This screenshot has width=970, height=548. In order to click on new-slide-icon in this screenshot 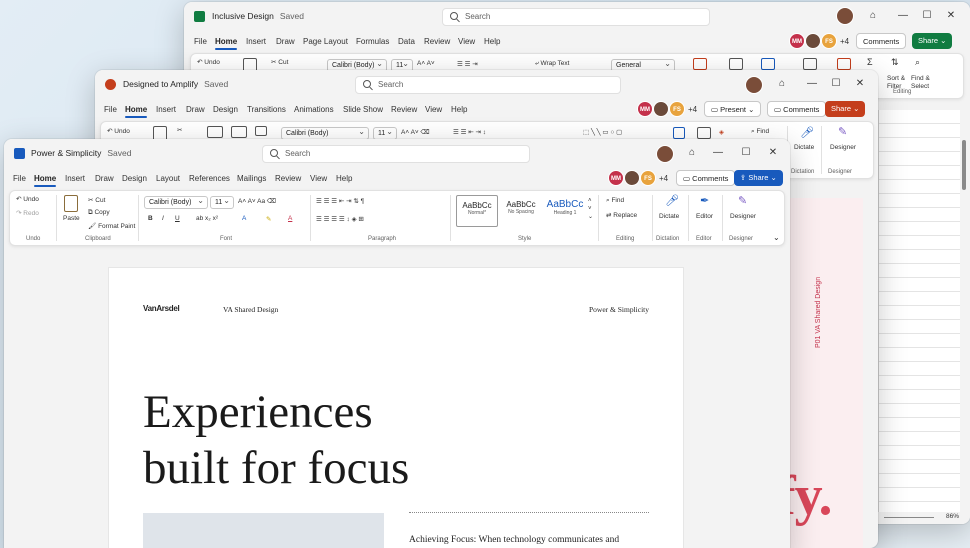, I will do `click(215, 132)`.